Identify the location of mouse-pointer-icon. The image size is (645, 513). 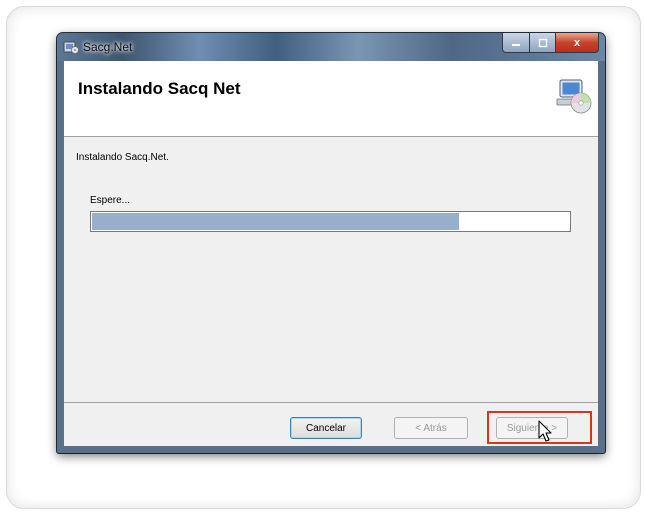
(545, 431).